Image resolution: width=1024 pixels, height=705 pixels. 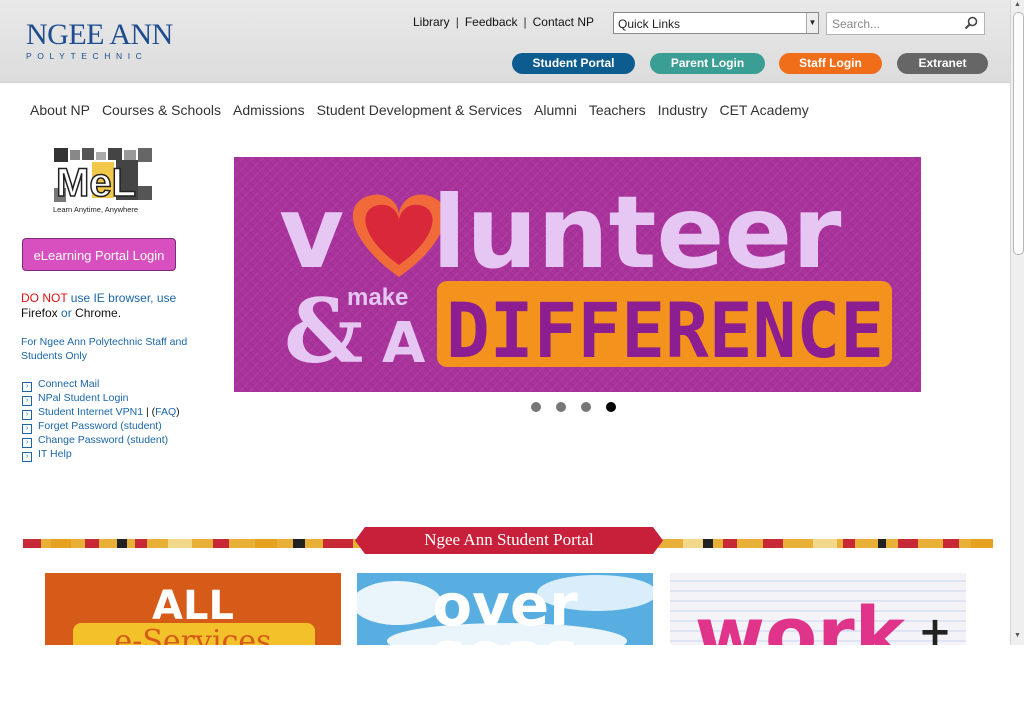 I want to click on chevron-down-icon: ▼, so click(x=812, y=23).